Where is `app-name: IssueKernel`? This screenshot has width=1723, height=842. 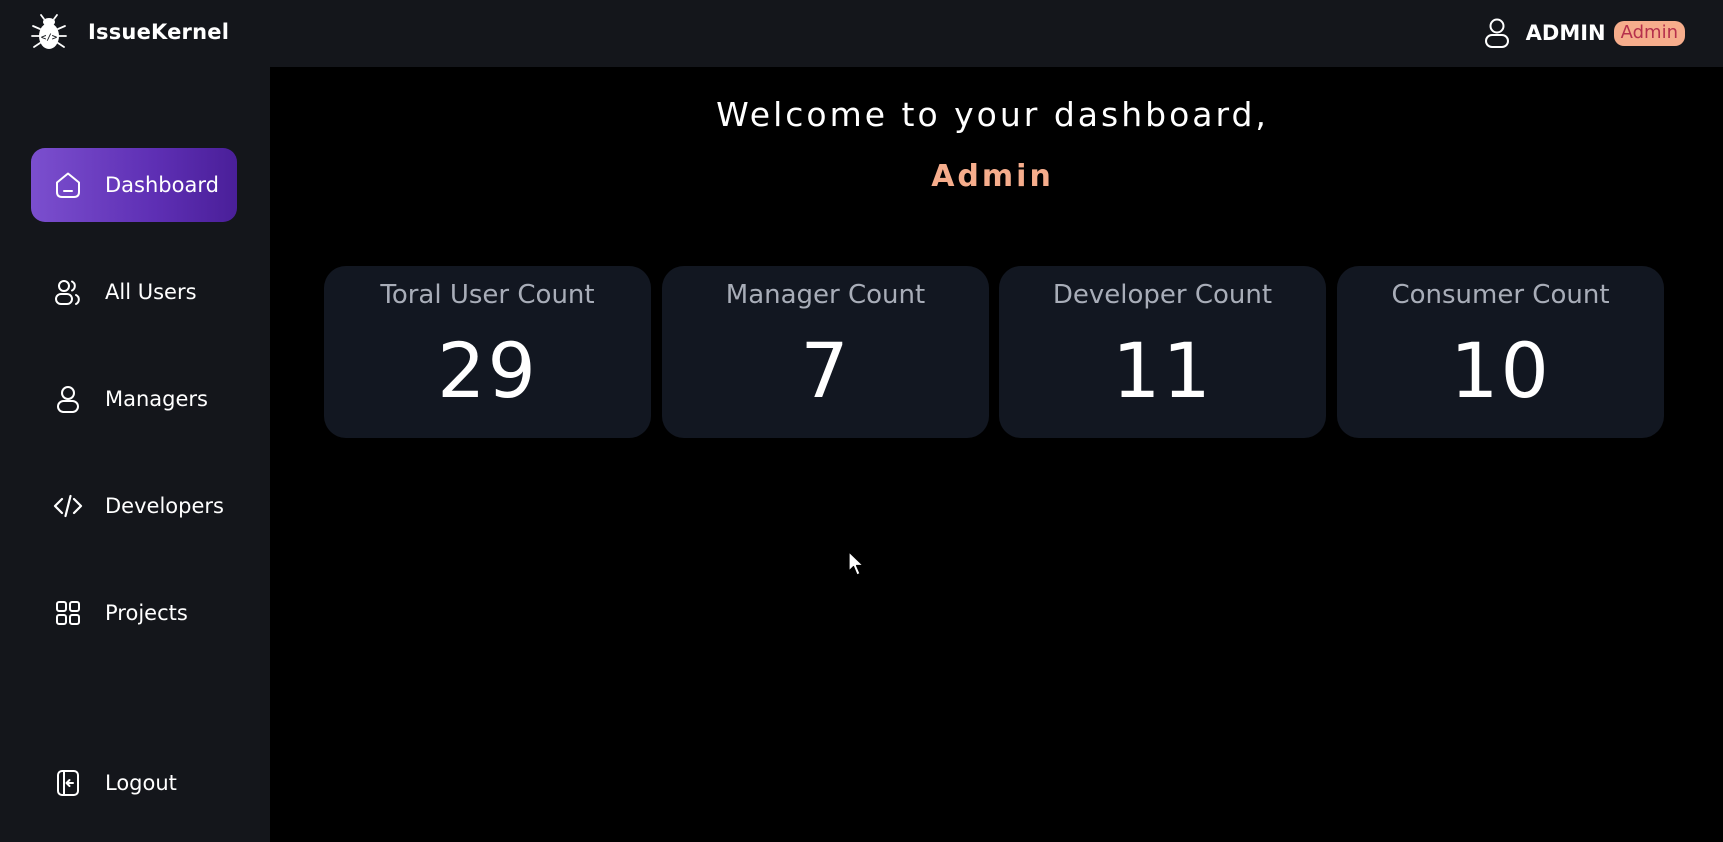 app-name: IssueKernel is located at coordinates (159, 32).